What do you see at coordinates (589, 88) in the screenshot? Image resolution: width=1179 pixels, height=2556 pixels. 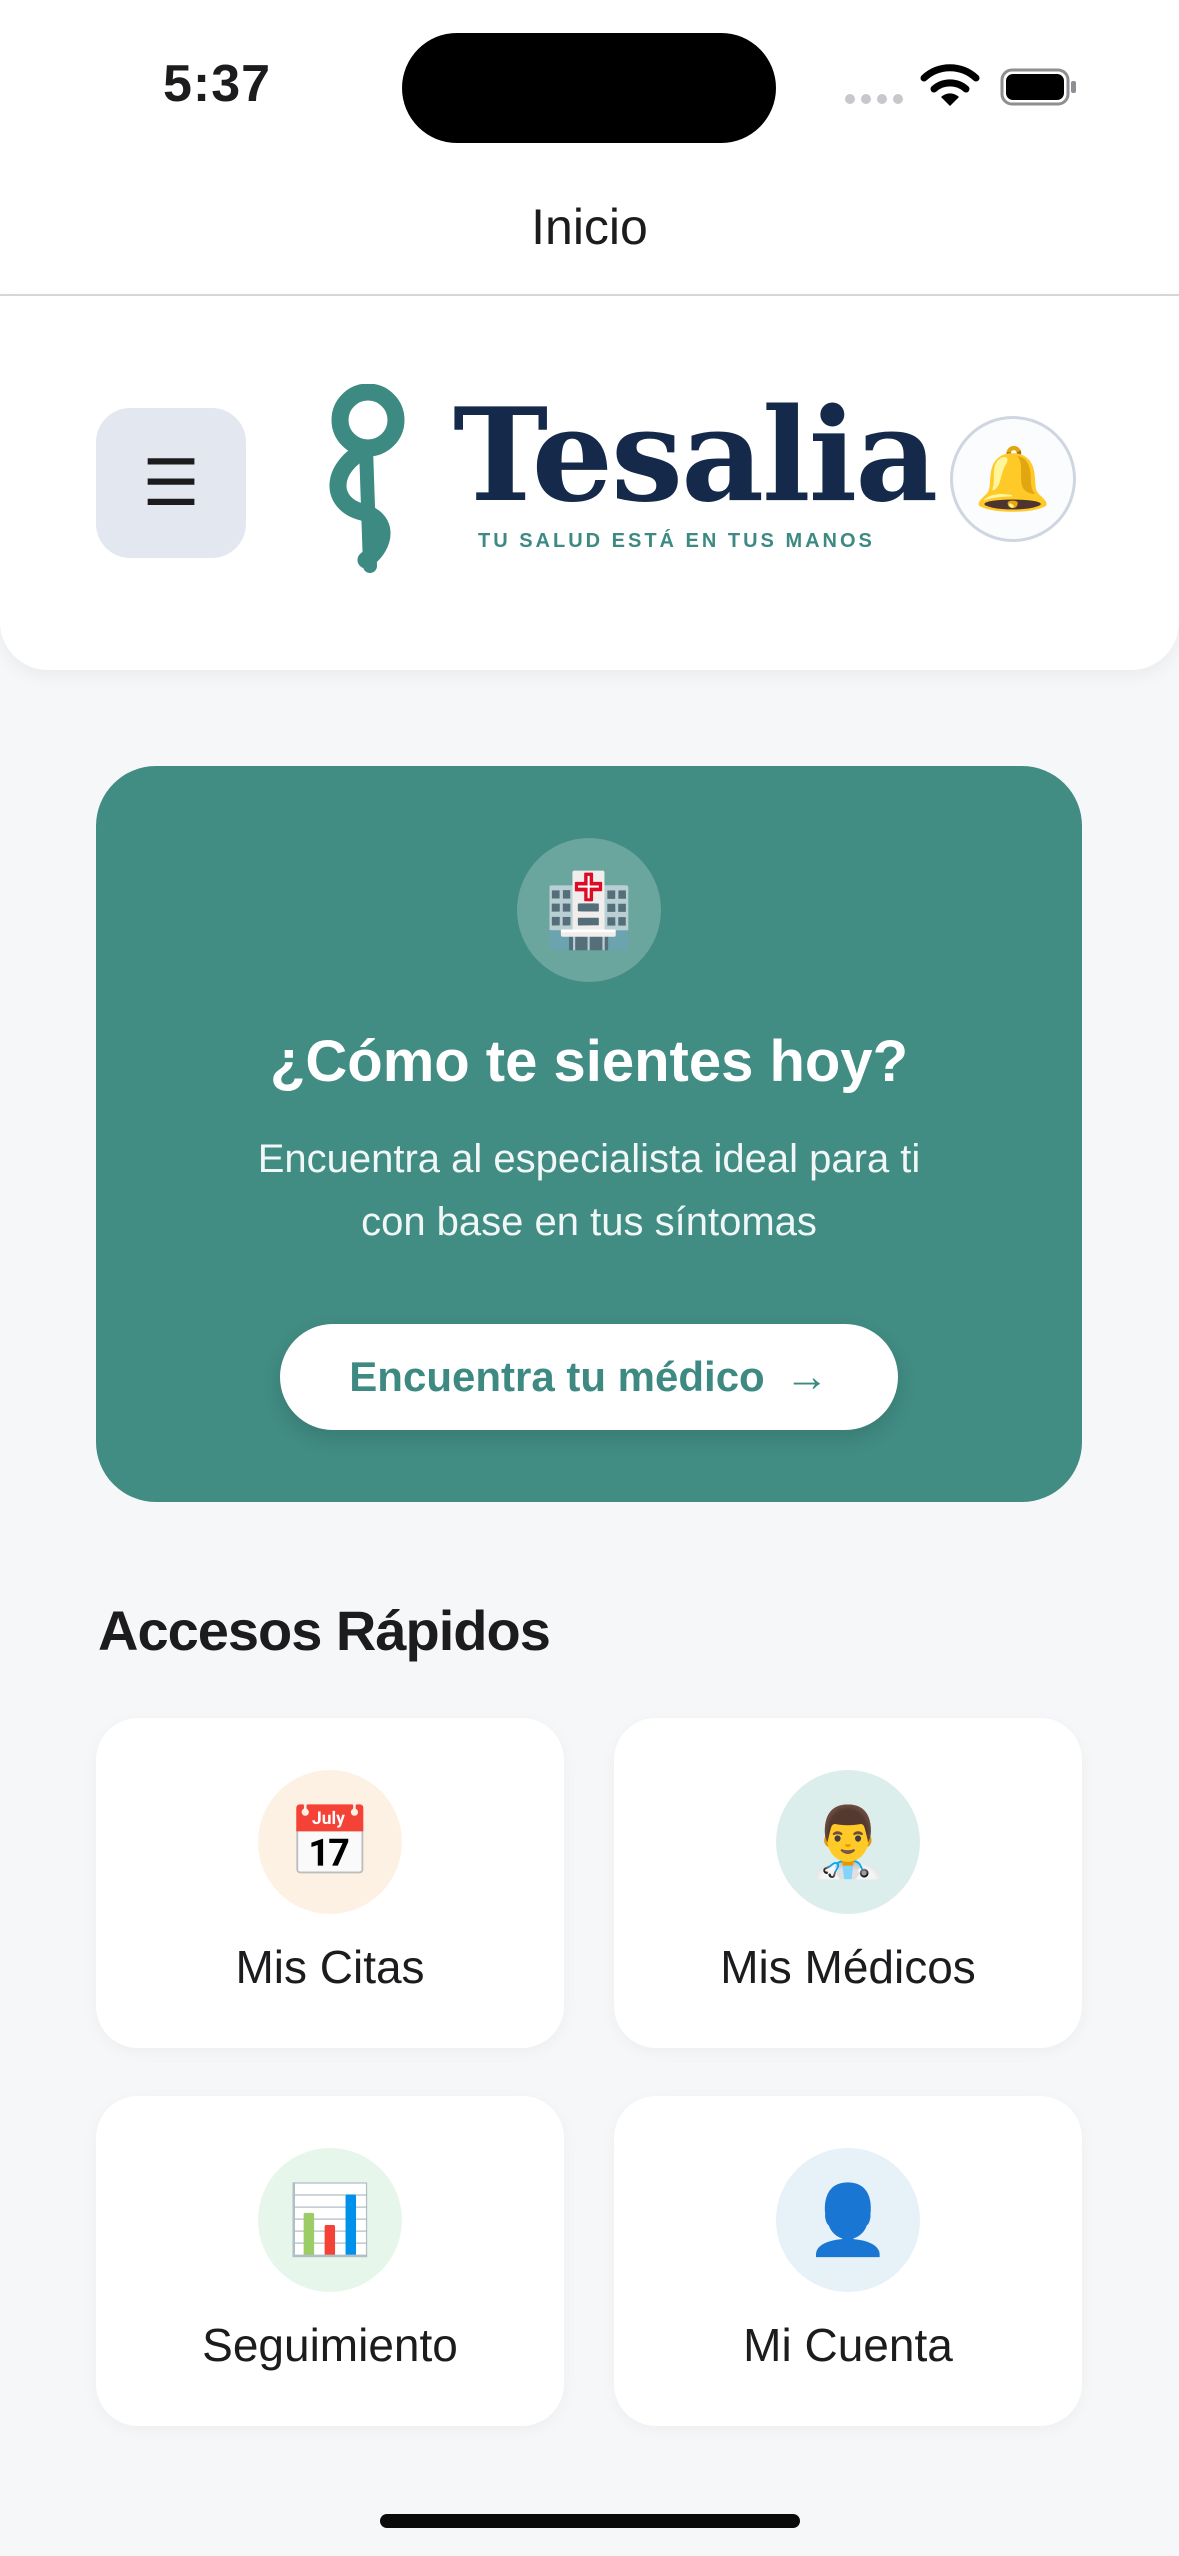 I see `dynamic-island` at bounding box center [589, 88].